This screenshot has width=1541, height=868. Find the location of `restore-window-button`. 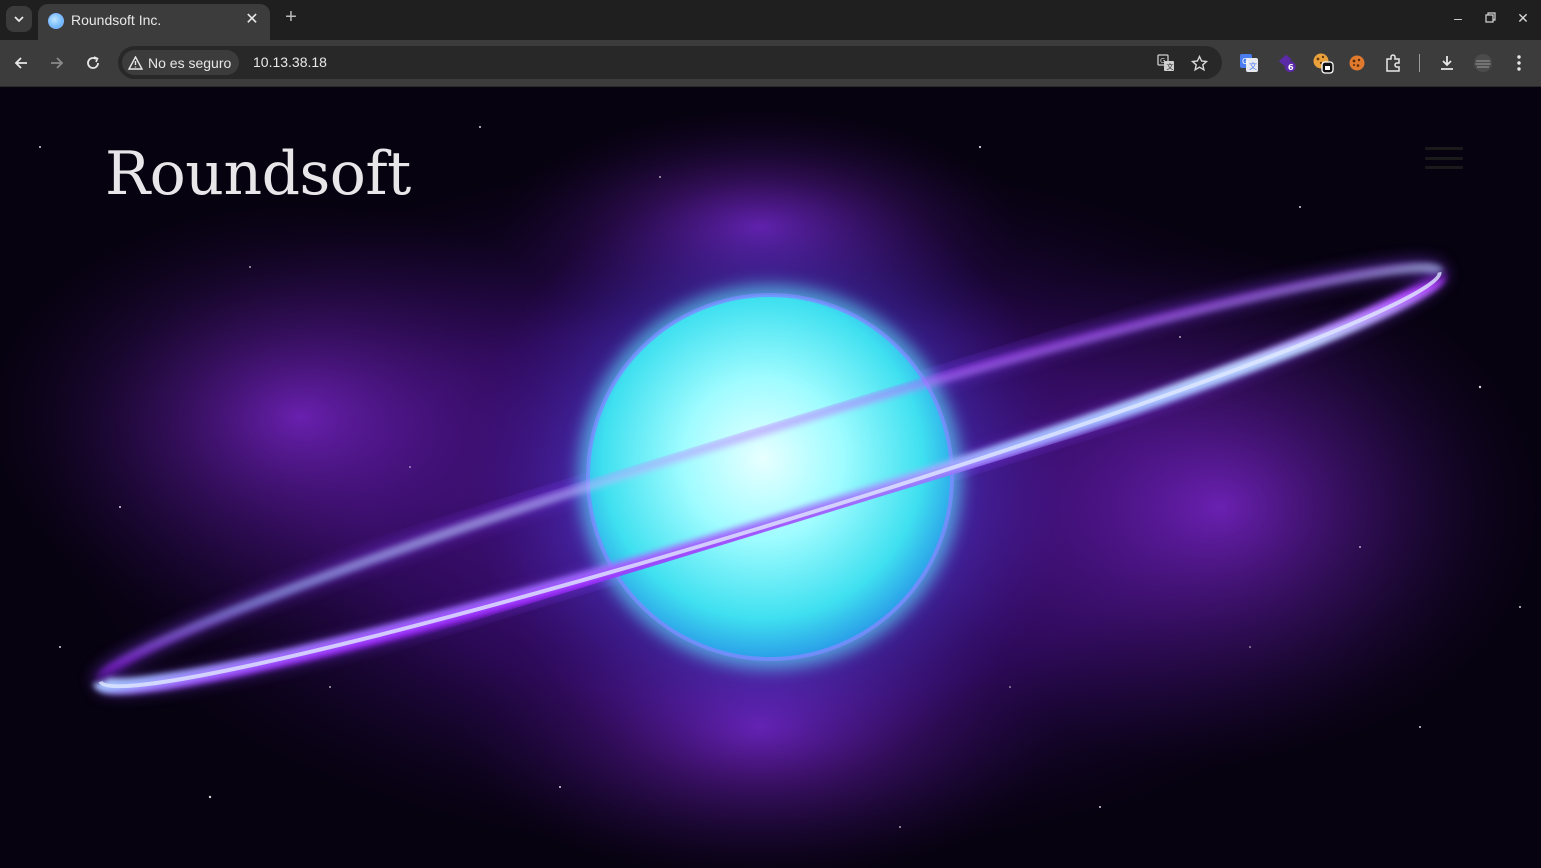

restore-window-button is located at coordinates (1490, 18).